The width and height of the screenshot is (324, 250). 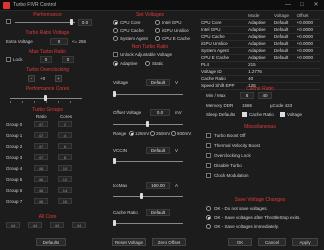 I want to click on turbo-group-cores: 14, so click(x=65, y=190).